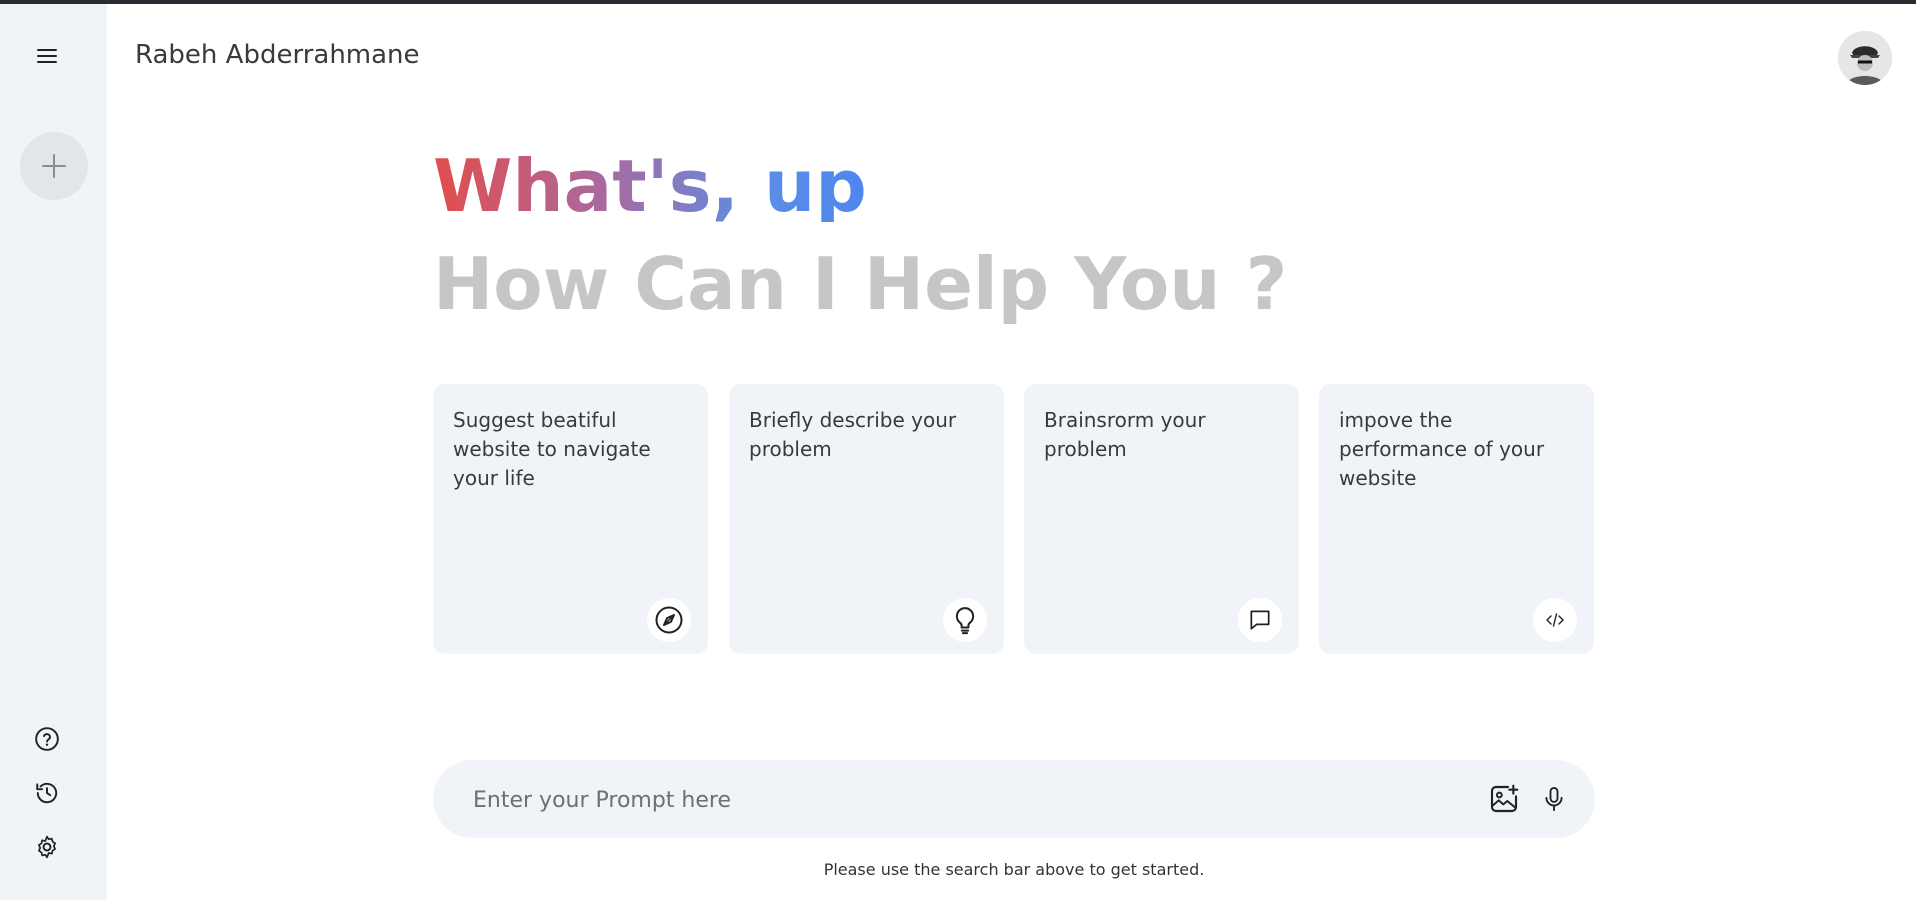  What do you see at coordinates (277, 55) in the screenshot?
I see `app-title: Rabeh Abderrahmane` at bounding box center [277, 55].